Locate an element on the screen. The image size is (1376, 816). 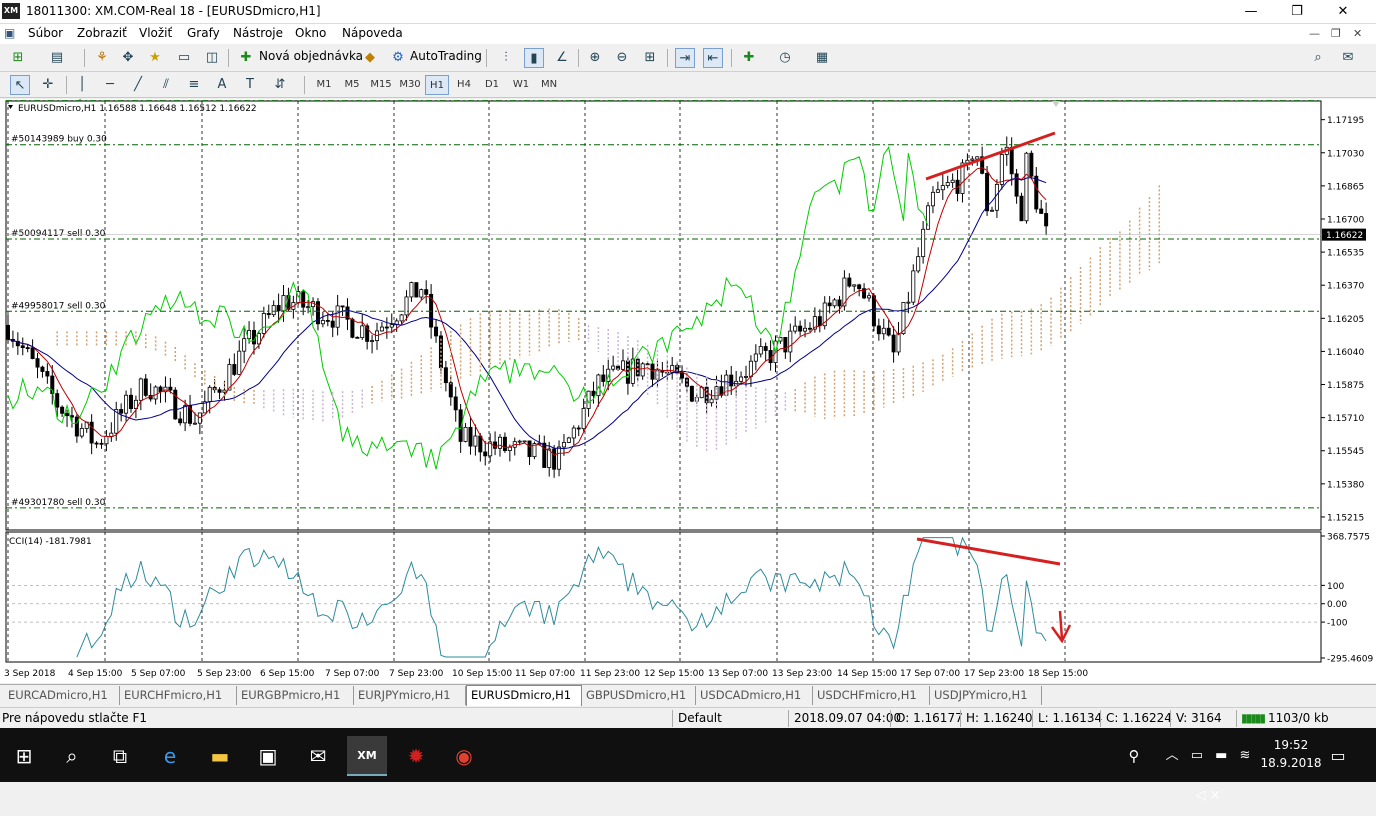
clock-time: 19:52 is located at coordinates (1291, 745).